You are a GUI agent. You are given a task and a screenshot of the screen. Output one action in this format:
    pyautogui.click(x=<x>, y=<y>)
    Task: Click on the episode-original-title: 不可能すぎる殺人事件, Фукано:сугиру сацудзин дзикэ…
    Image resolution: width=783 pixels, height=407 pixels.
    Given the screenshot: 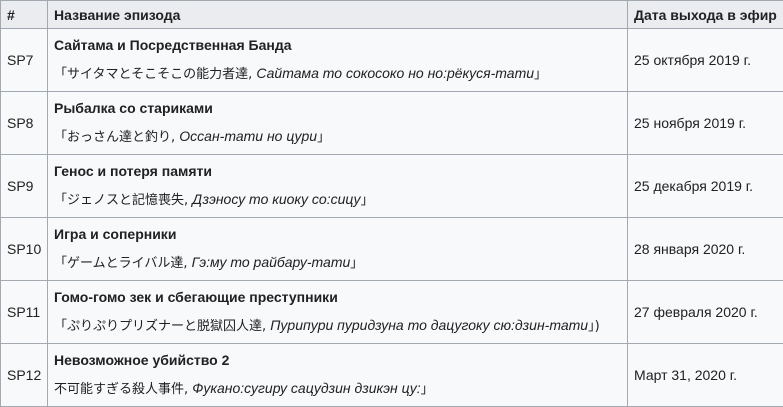 What is the action you would take?
    pyautogui.click(x=337, y=389)
    